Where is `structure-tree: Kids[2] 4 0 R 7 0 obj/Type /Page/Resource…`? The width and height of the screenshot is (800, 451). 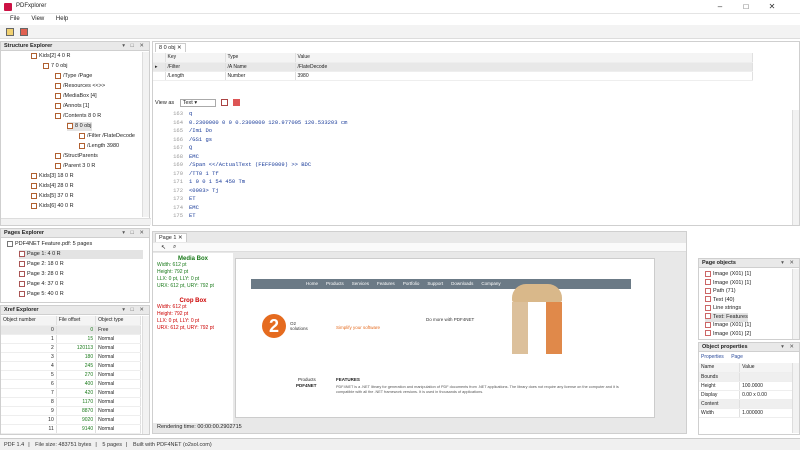 structure-tree: Kids[2] 4 0 R 7 0 obj/Type /Page/Resource… is located at coordinates (72, 134).